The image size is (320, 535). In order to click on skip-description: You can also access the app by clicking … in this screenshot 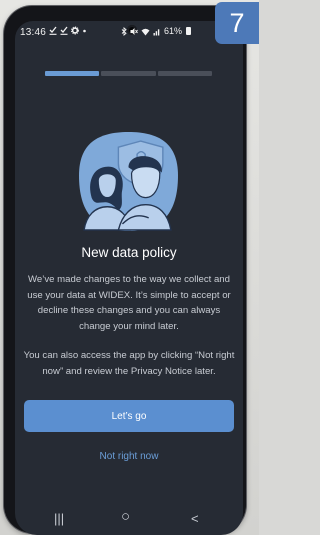, I will do `click(129, 363)`.